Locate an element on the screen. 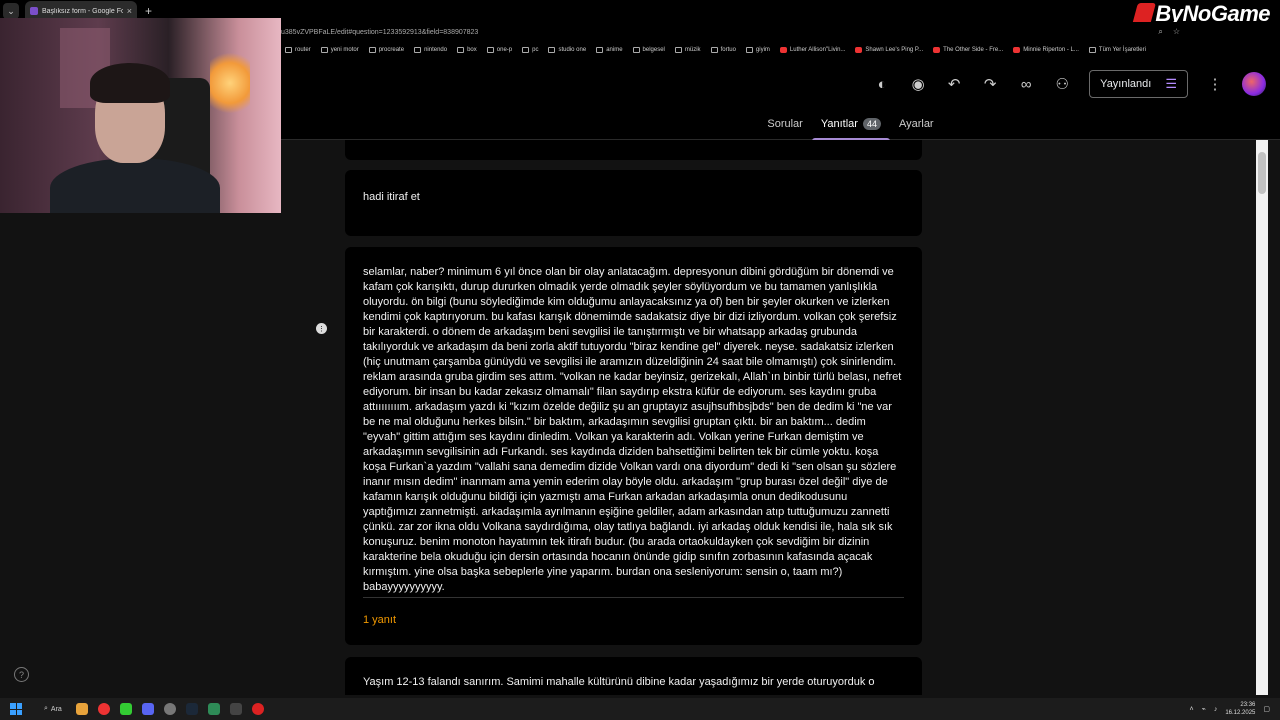 This screenshot has height=720, width=1280. bookmark-item-all: Tüm Yer İşaretleri is located at coordinates (1117, 50).